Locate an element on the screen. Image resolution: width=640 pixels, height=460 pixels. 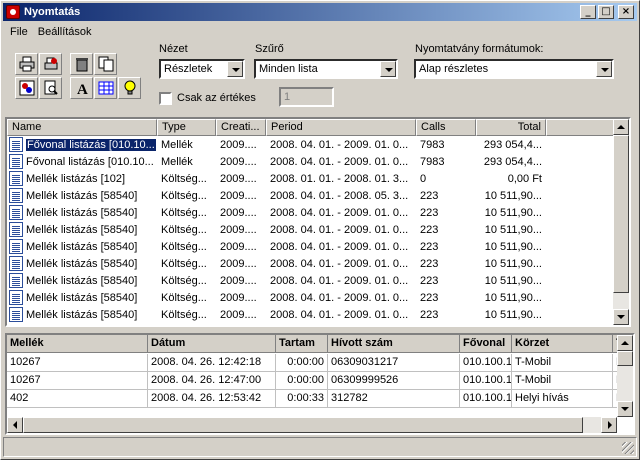
print-button is located at coordinates (26, 64).